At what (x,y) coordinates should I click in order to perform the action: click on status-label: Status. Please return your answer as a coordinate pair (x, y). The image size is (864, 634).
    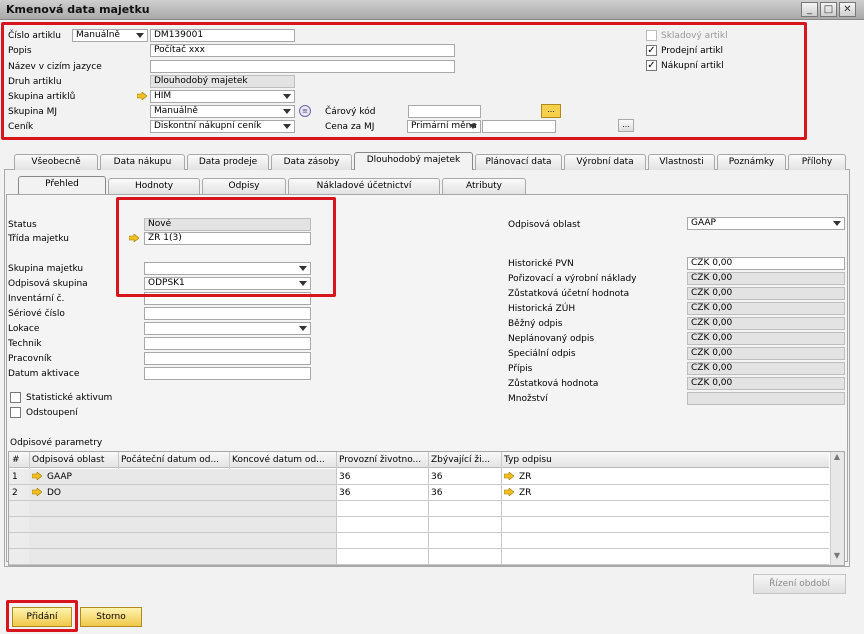
    Looking at the image, I should click on (22, 225).